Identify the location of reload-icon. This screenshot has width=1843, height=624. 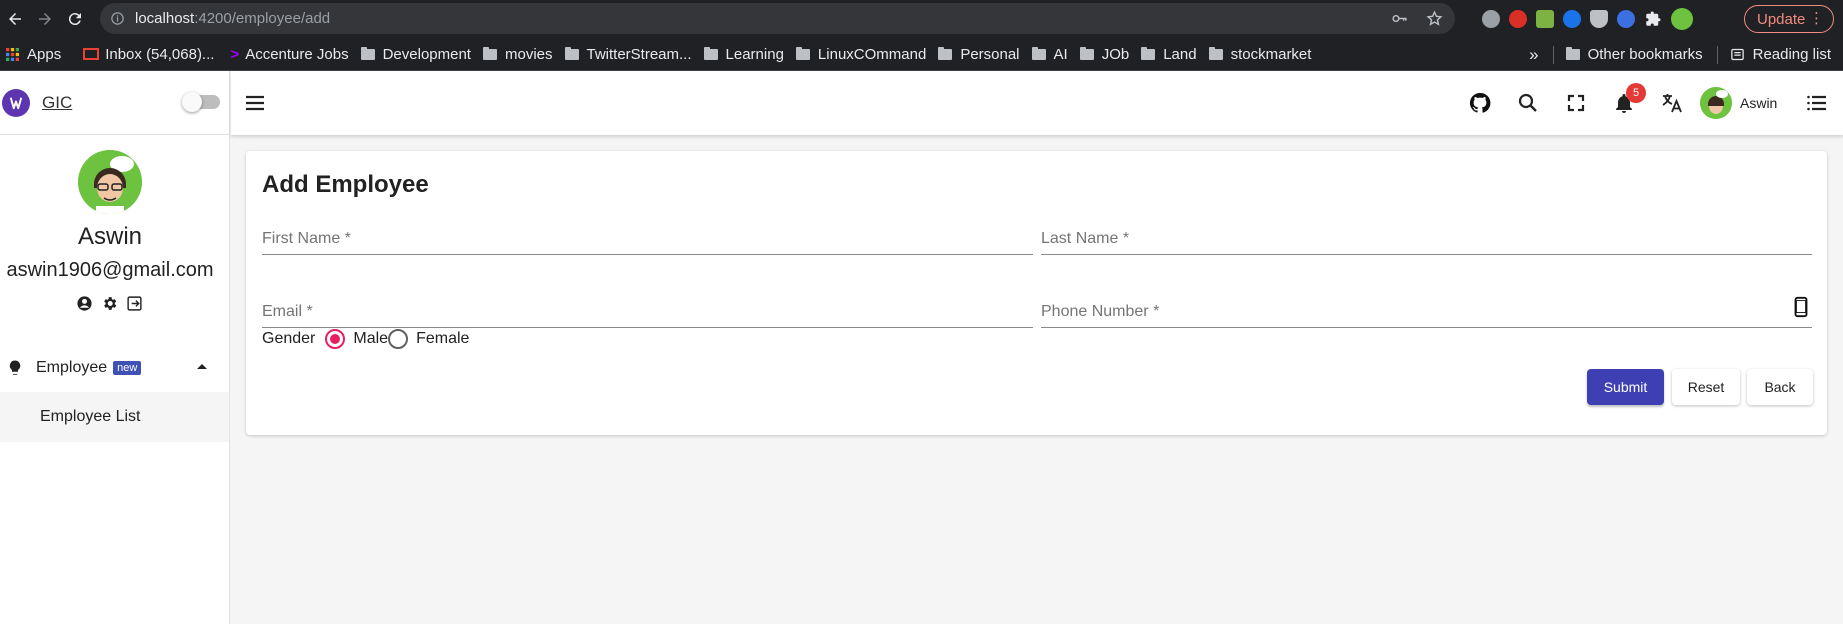
(75, 19).